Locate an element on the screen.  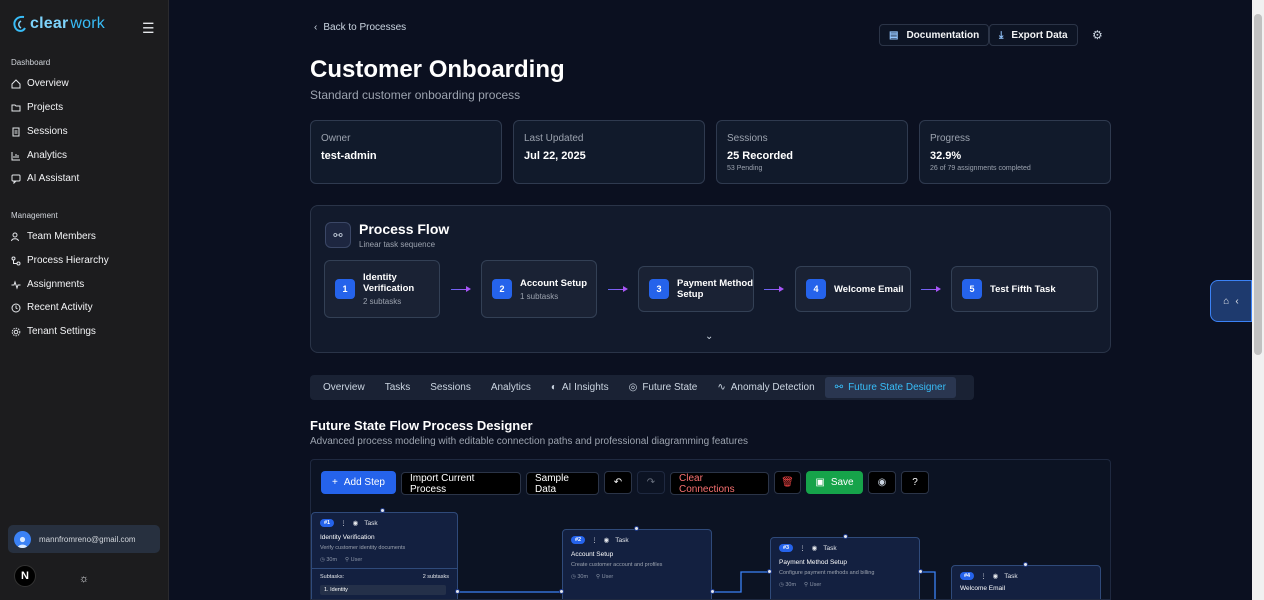
app-logo: clear work is located at coordinates (58, 24).